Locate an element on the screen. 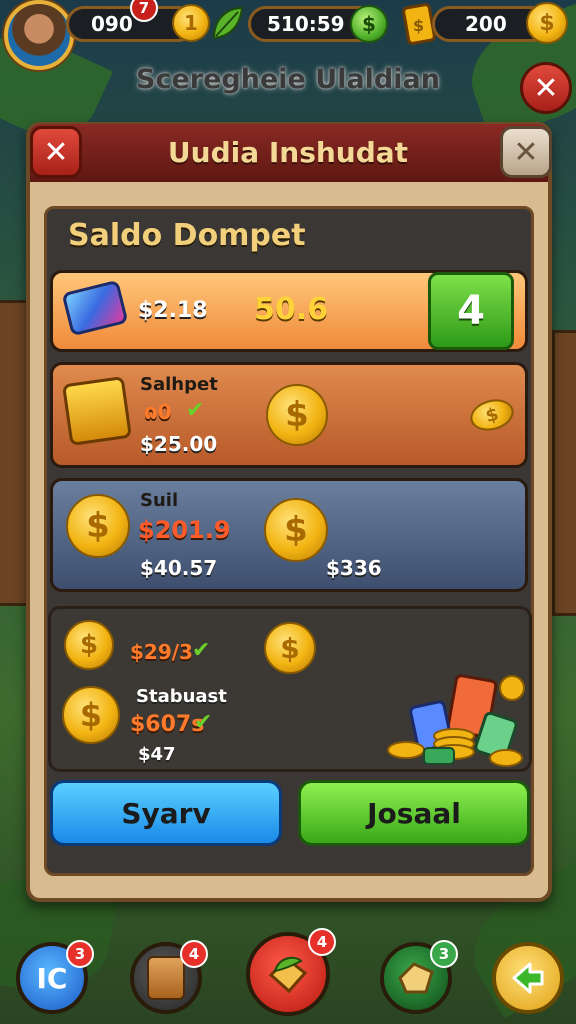 The width and height of the screenshot is (576, 1024). add-balance-label: 4 is located at coordinates (471, 311).